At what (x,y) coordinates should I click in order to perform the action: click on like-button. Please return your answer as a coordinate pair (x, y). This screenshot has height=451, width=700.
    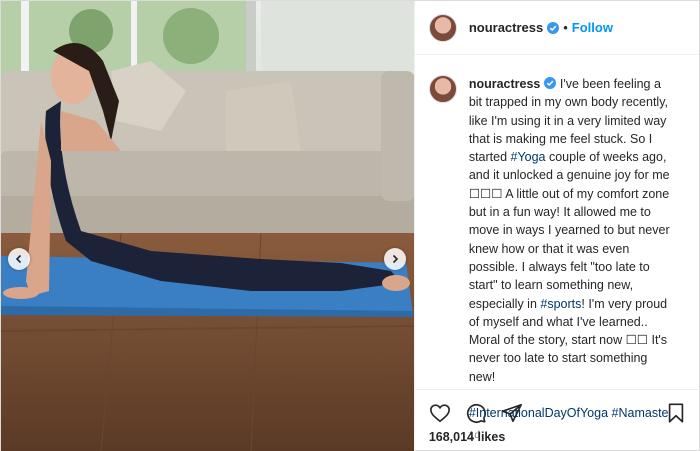
    Looking at the image, I should click on (440, 413).